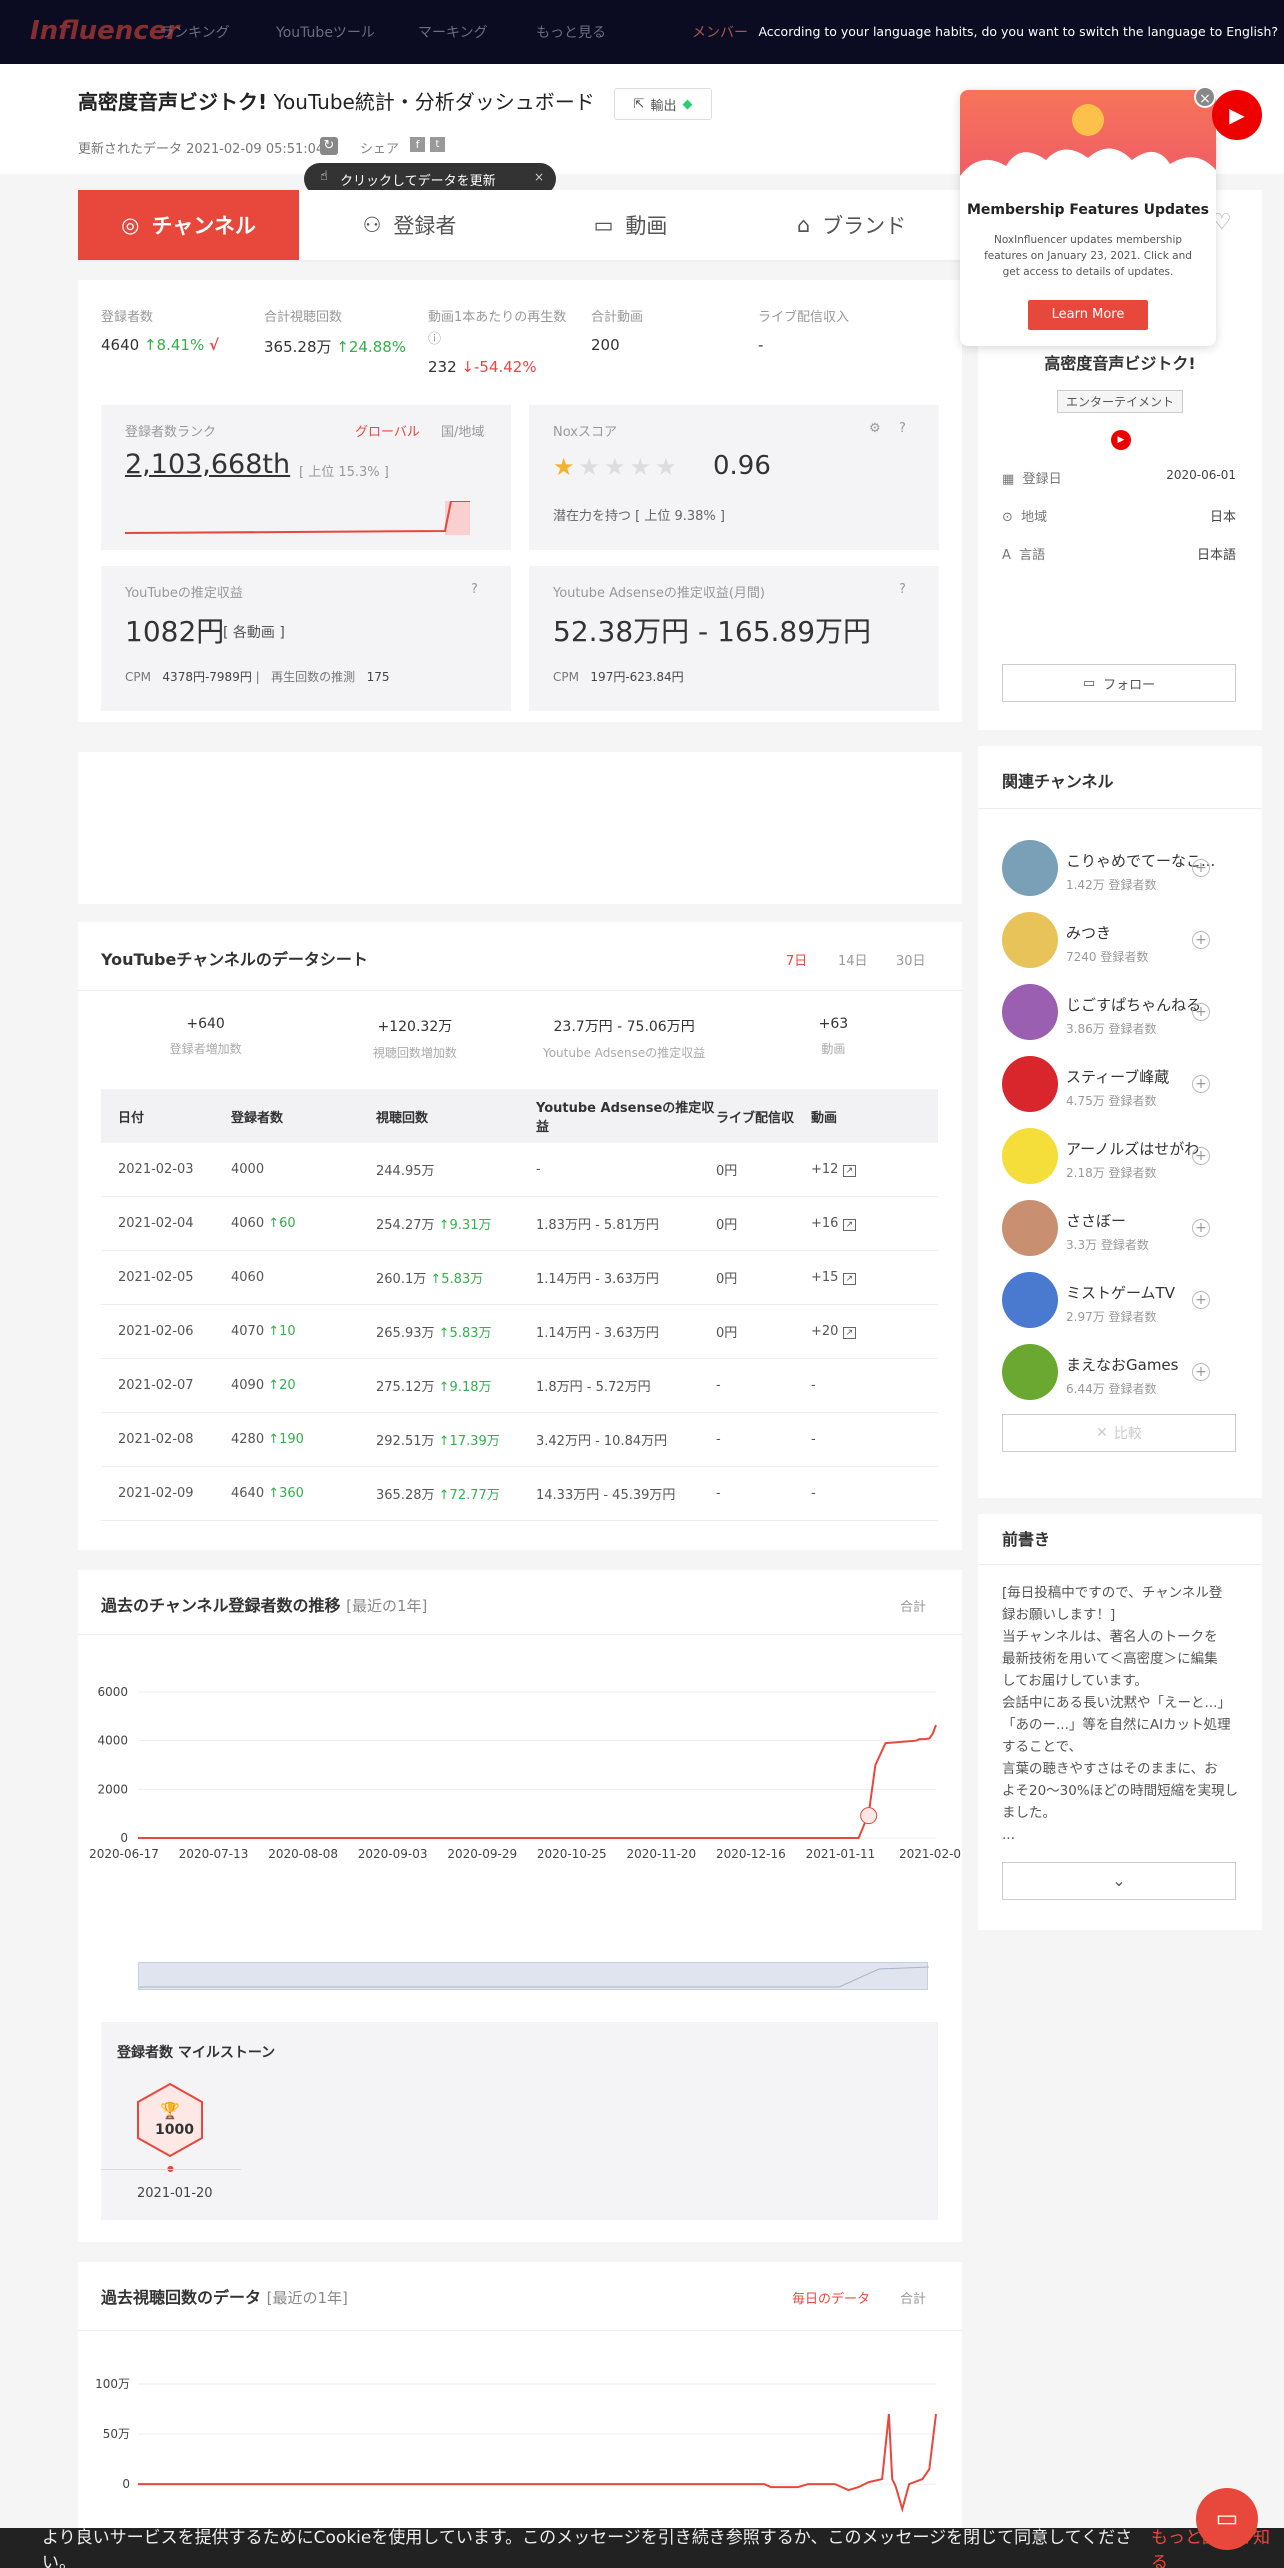 The height and width of the screenshot is (2568, 1284). Describe the element at coordinates (742, 466) in the screenshot. I see `nox-score: 0.96` at that location.